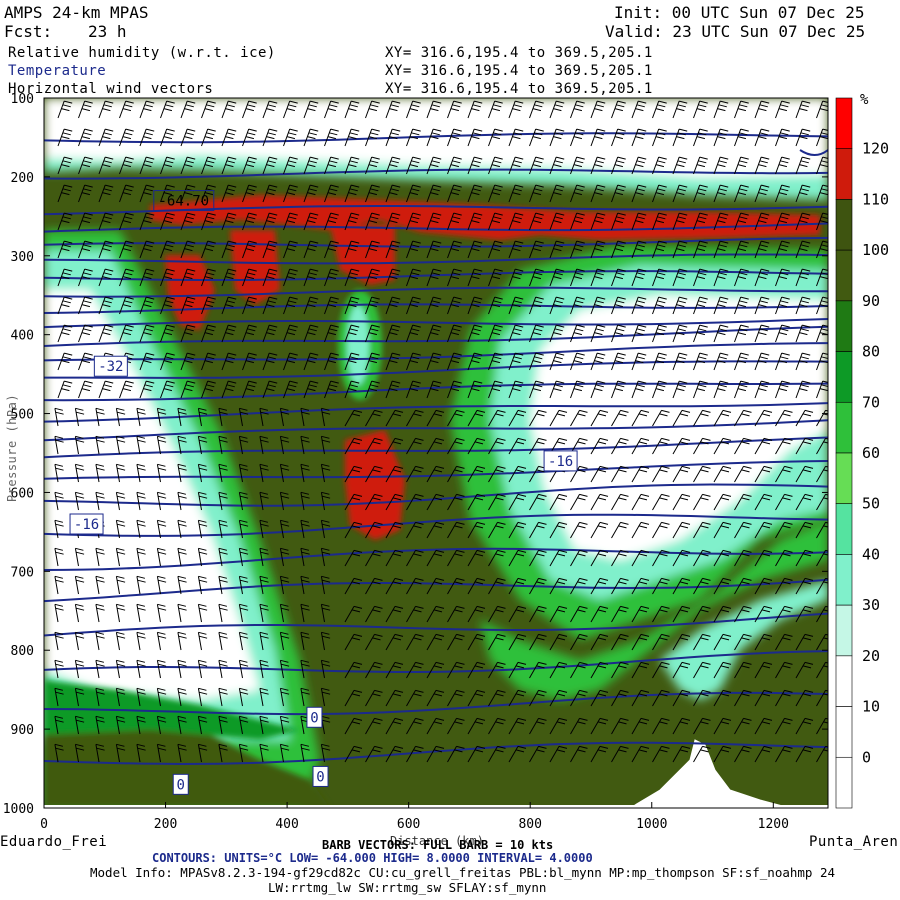 The height and width of the screenshot is (900, 900). I want to click on colorbar-label: 100, so click(875, 250).